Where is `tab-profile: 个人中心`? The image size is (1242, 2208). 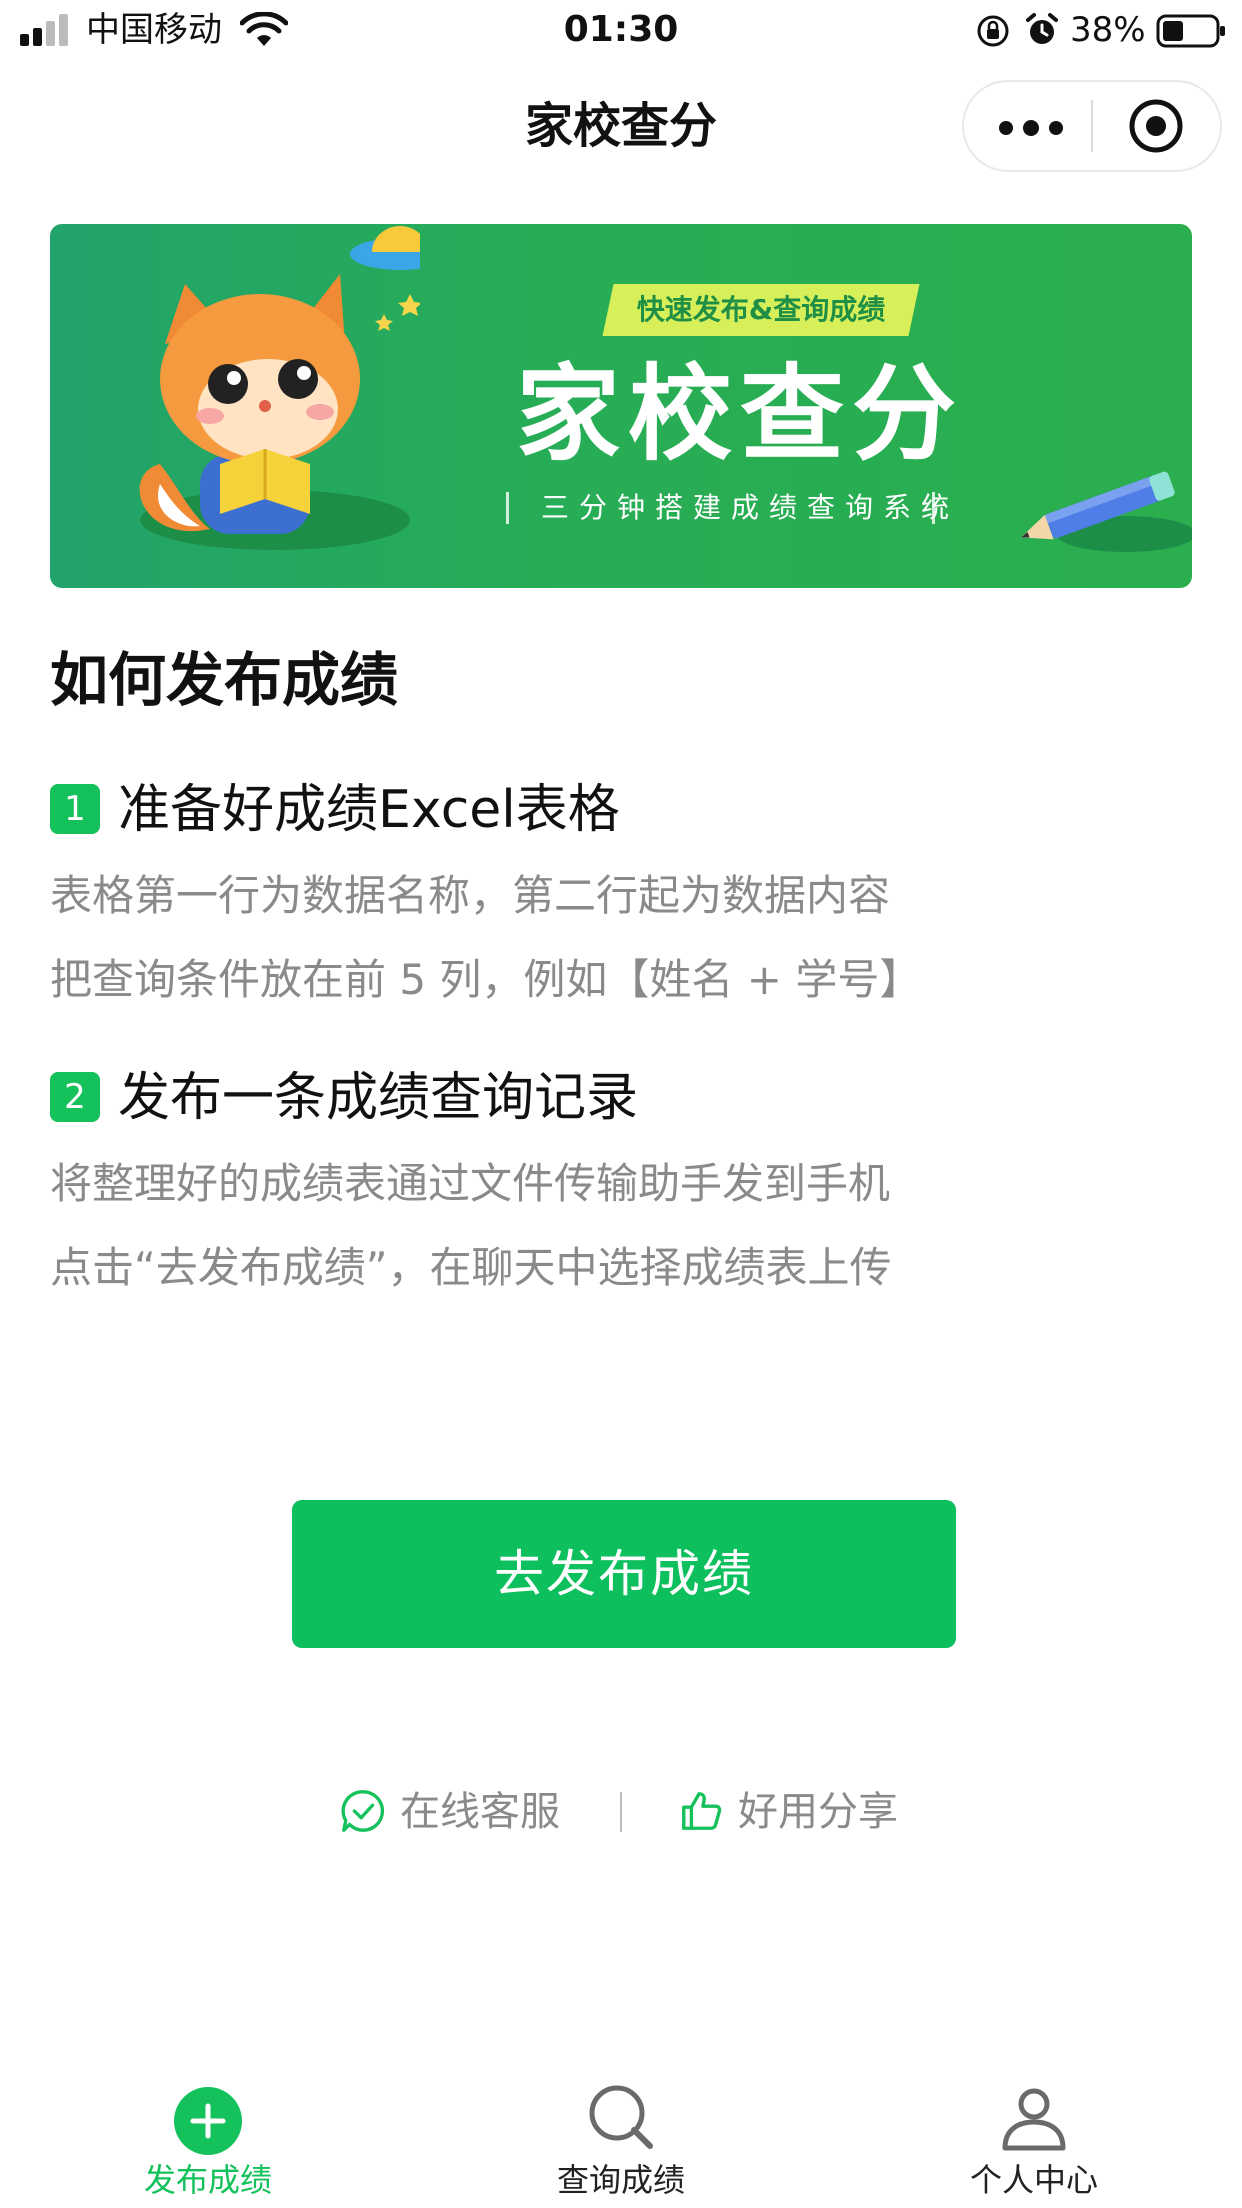 tab-profile: 个人中心 is located at coordinates (1034, 2142).